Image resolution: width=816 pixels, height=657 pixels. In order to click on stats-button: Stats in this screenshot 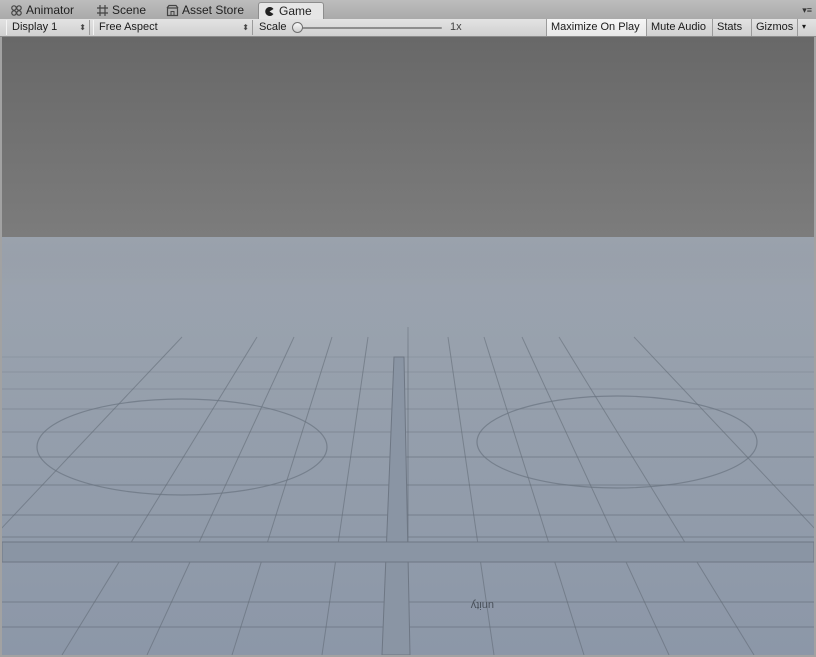, I will do `click(731, 27)`.